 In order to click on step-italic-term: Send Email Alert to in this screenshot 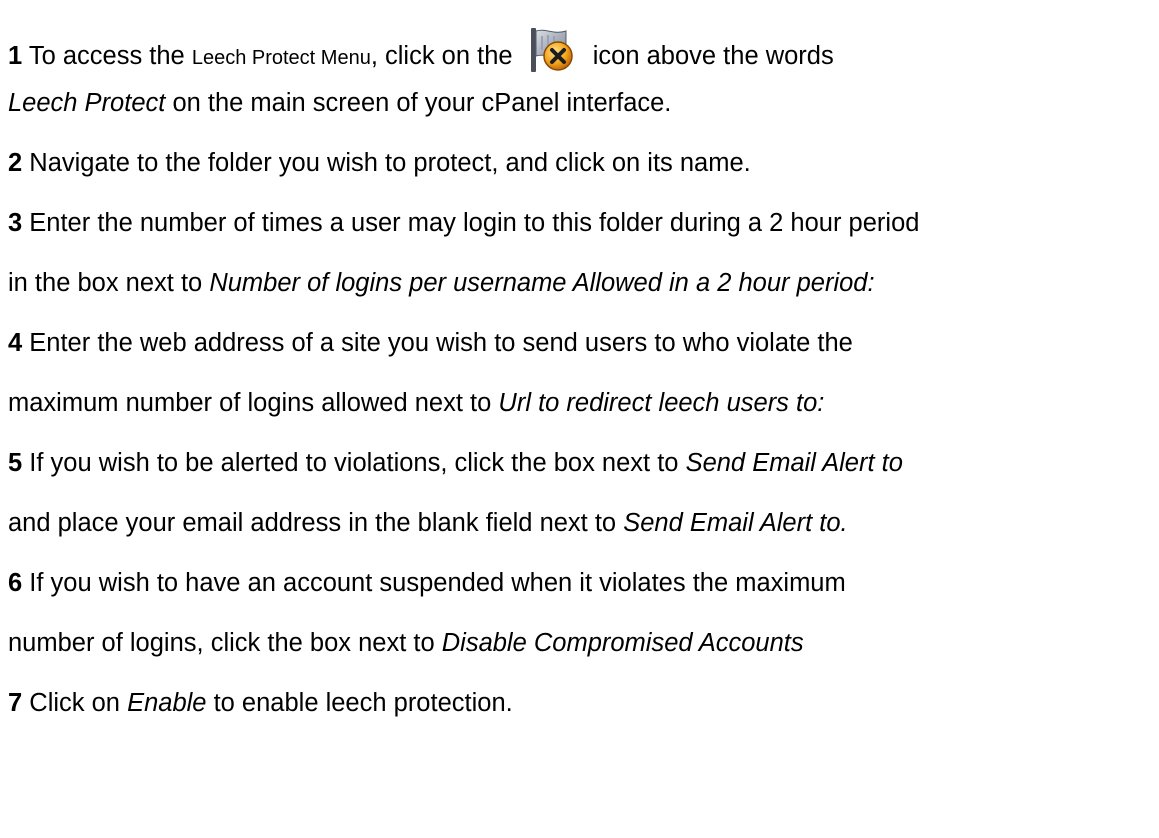, I will do `click(794, 463)`.